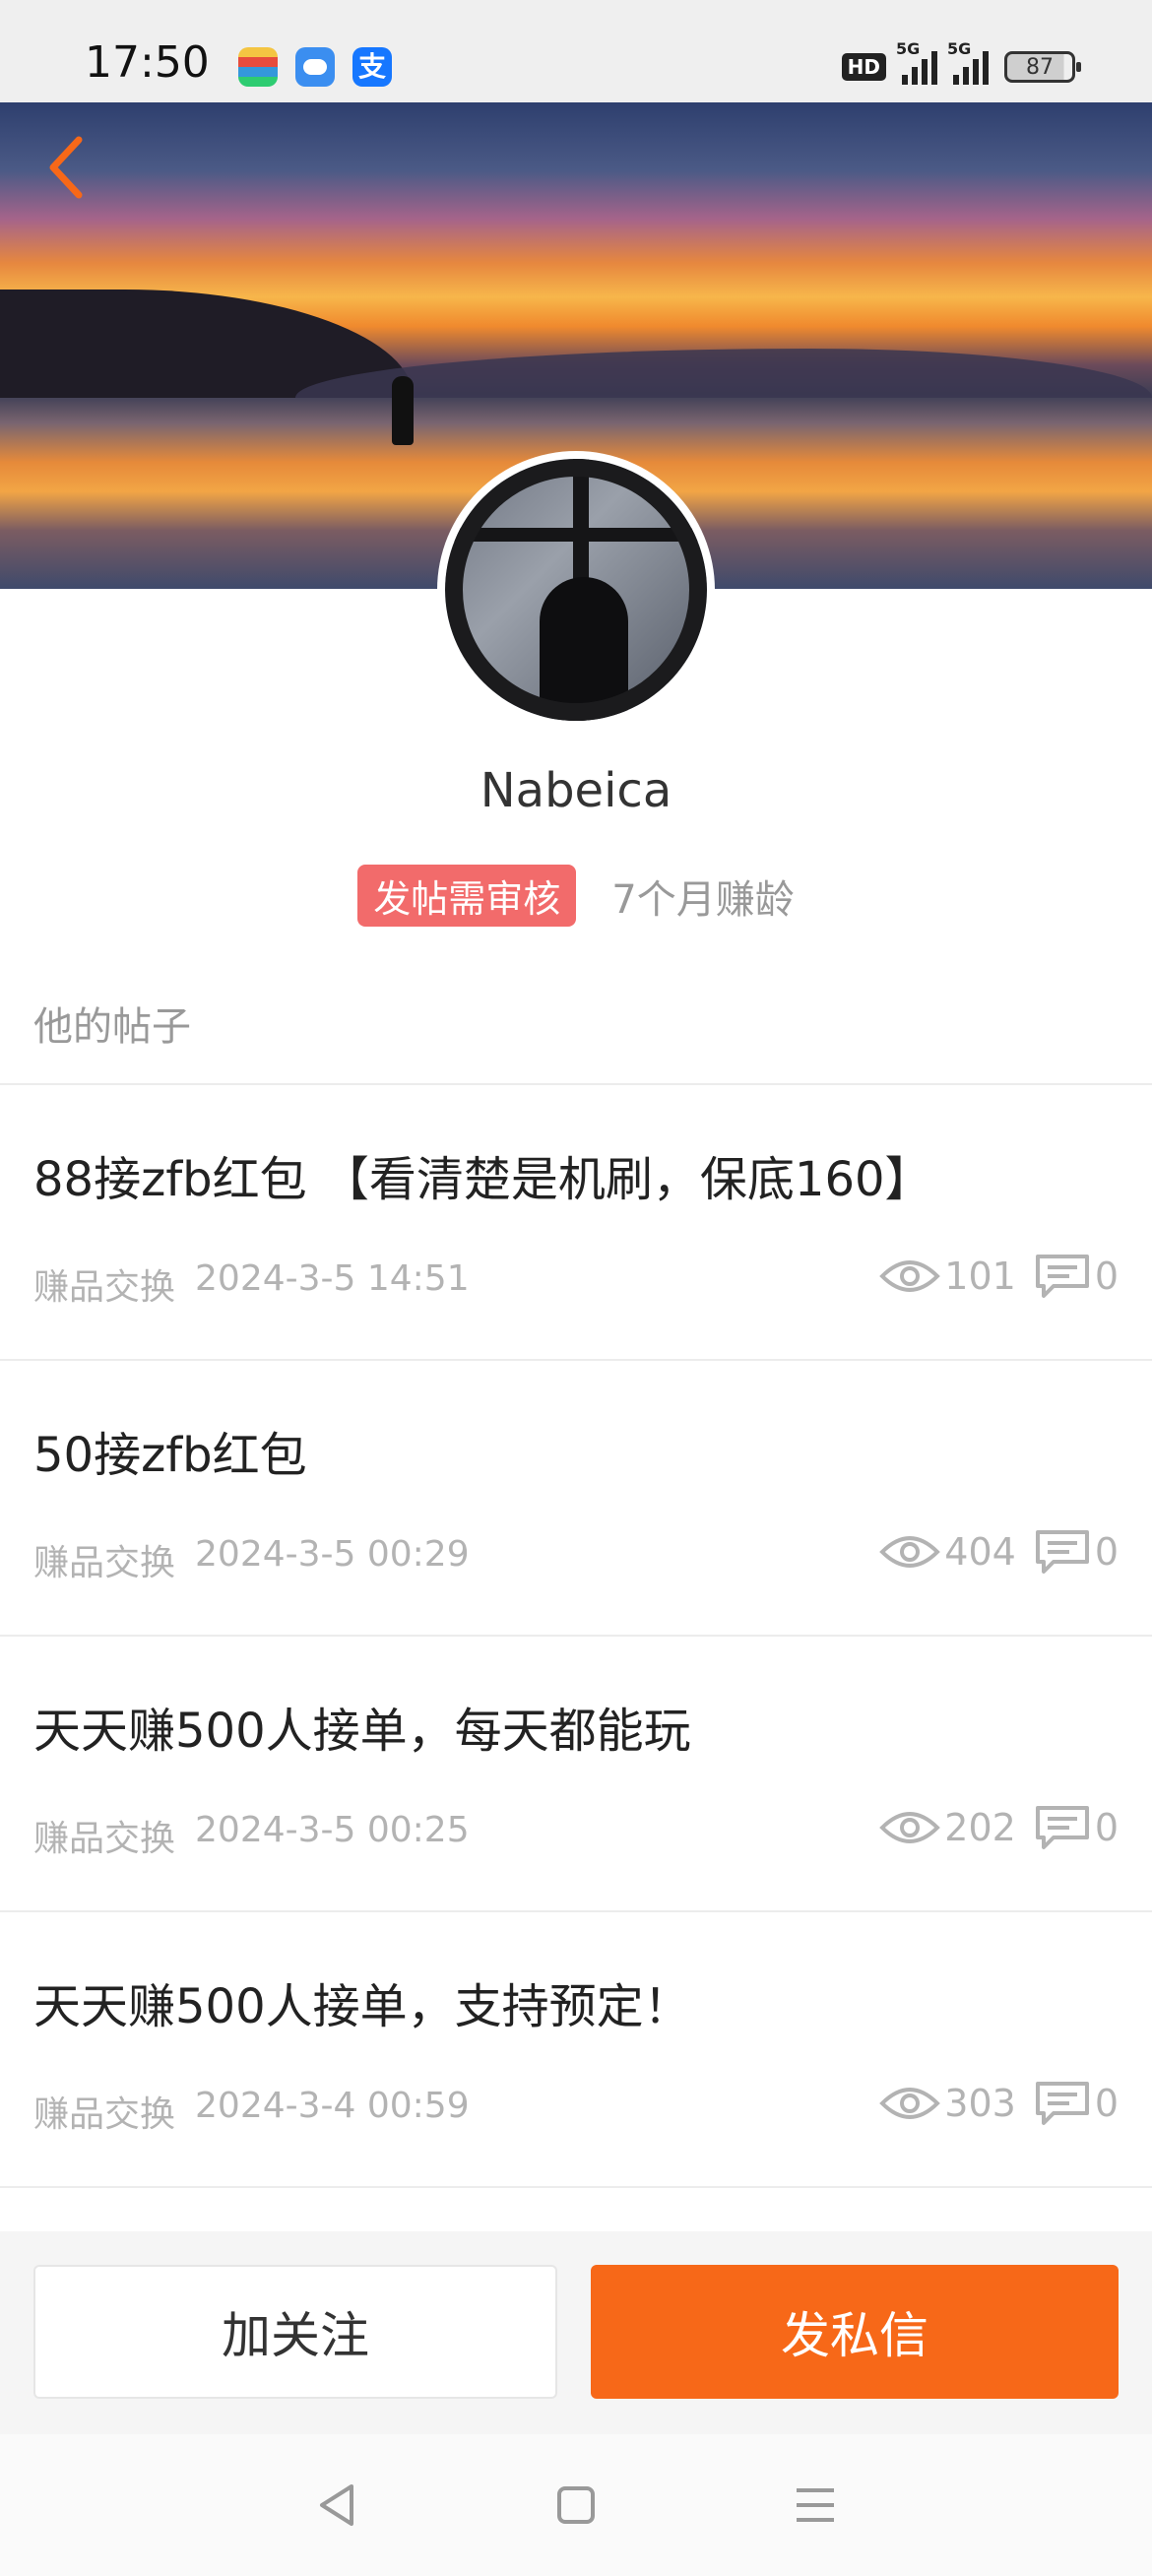  Describe the element at coordinates (482, 1174) in the screenshot. I see `post-title: 88接zfb红包 【看清楚是机刷，保底160】` at that location.